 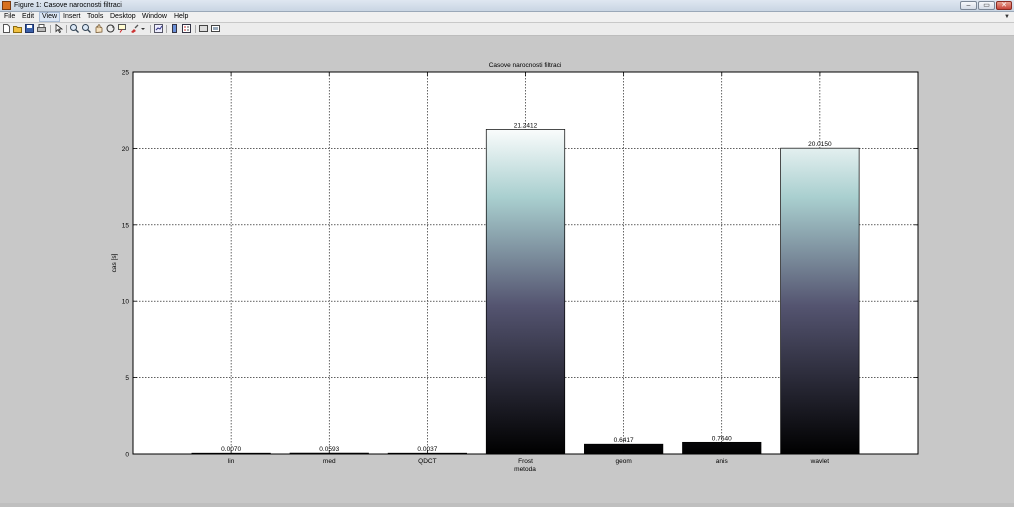 What do you see at coordinates (525, 461) in the screenshot?
I see `x-tick-label: Frost` at bounding box center [525, 461].